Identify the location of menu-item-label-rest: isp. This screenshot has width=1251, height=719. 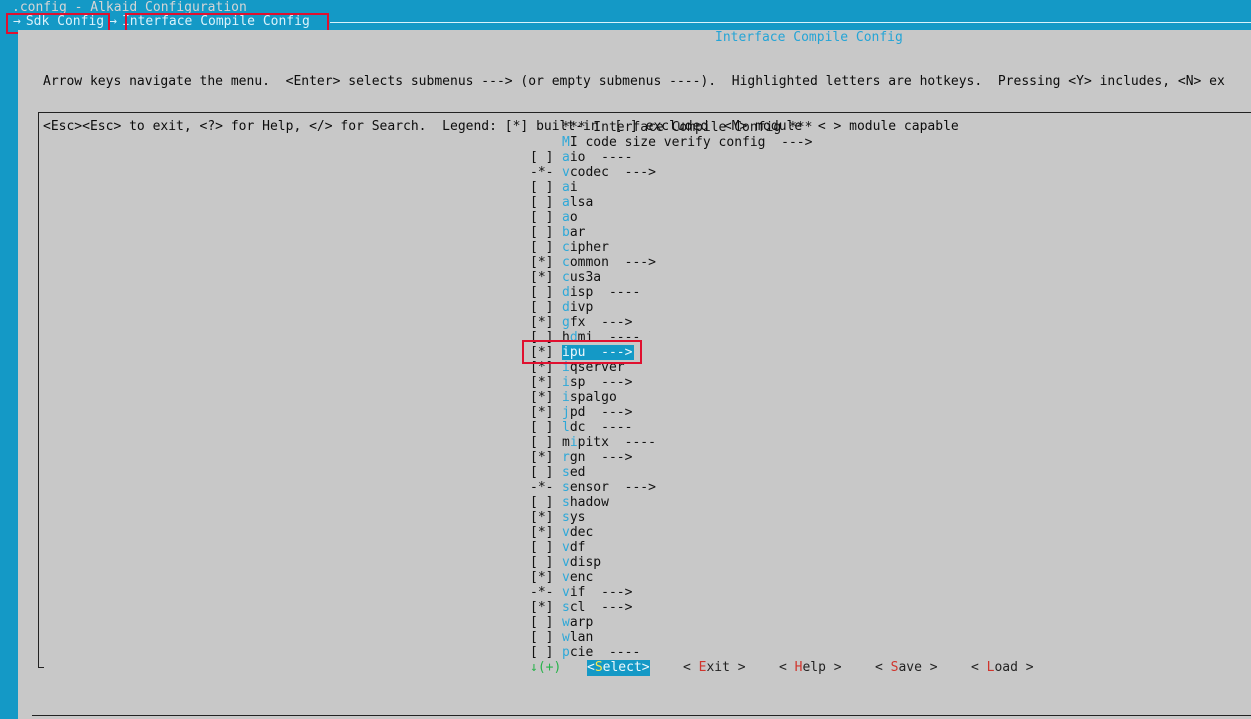
(581, 292).